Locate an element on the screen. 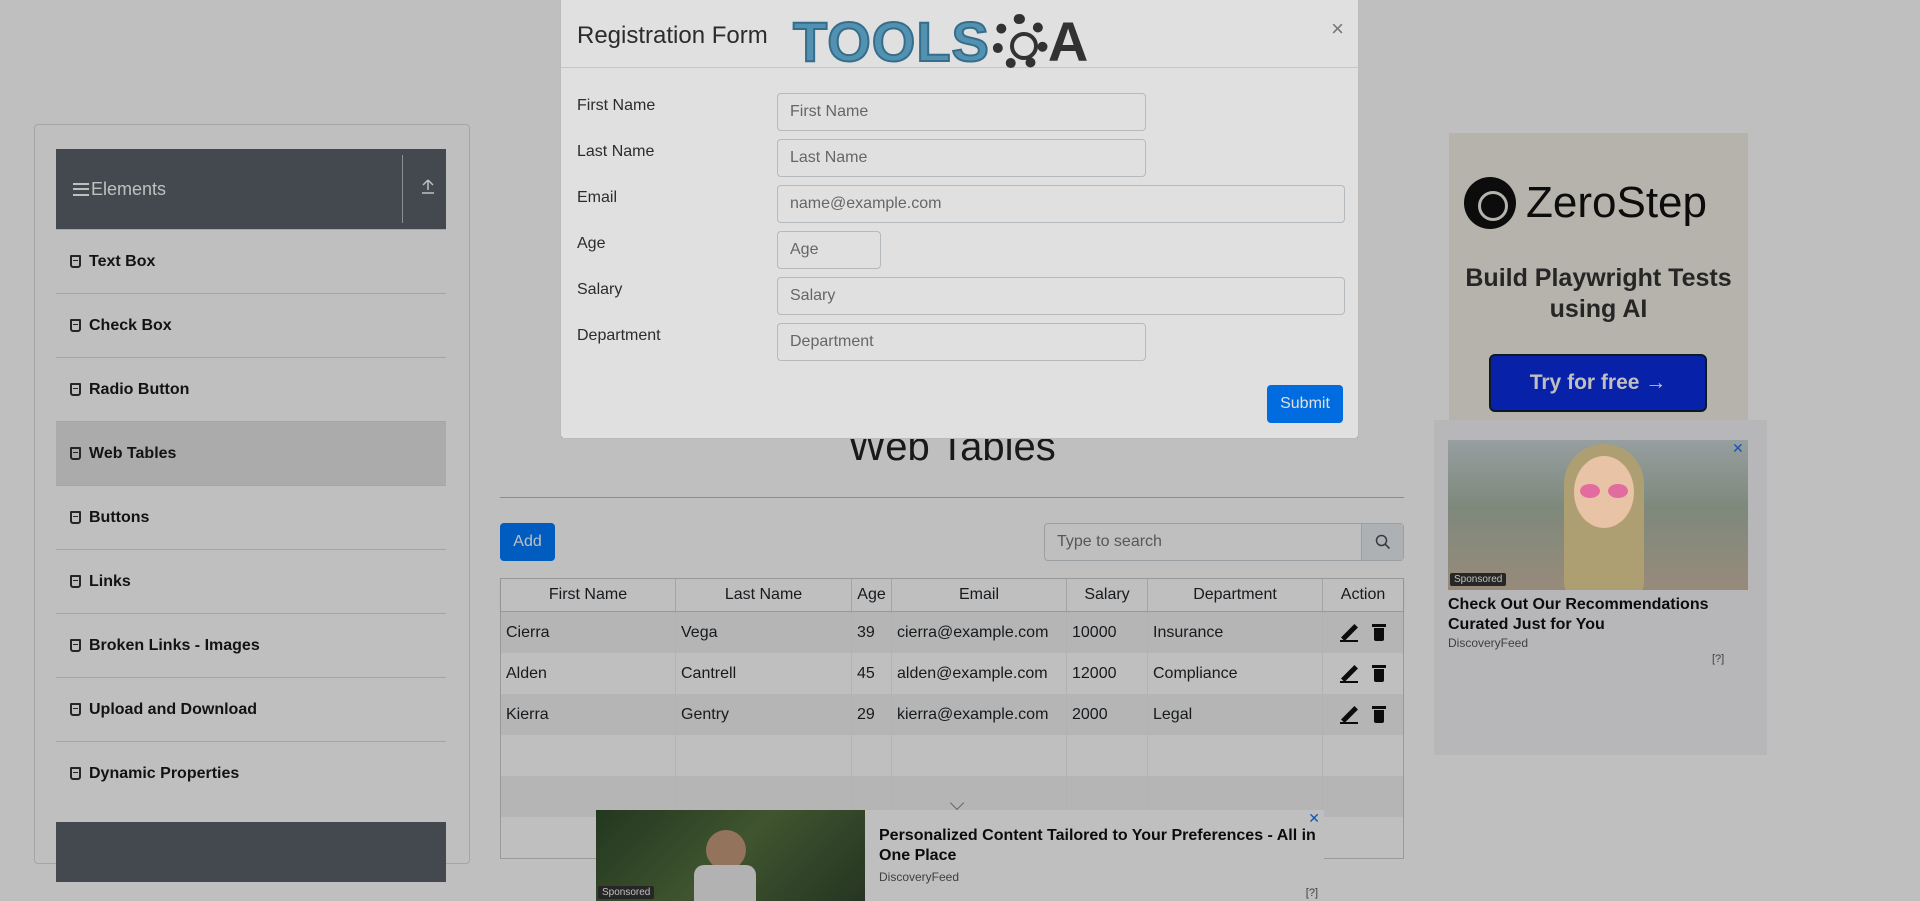  cell-department: Compliance is located at coordinates (1235, 673).